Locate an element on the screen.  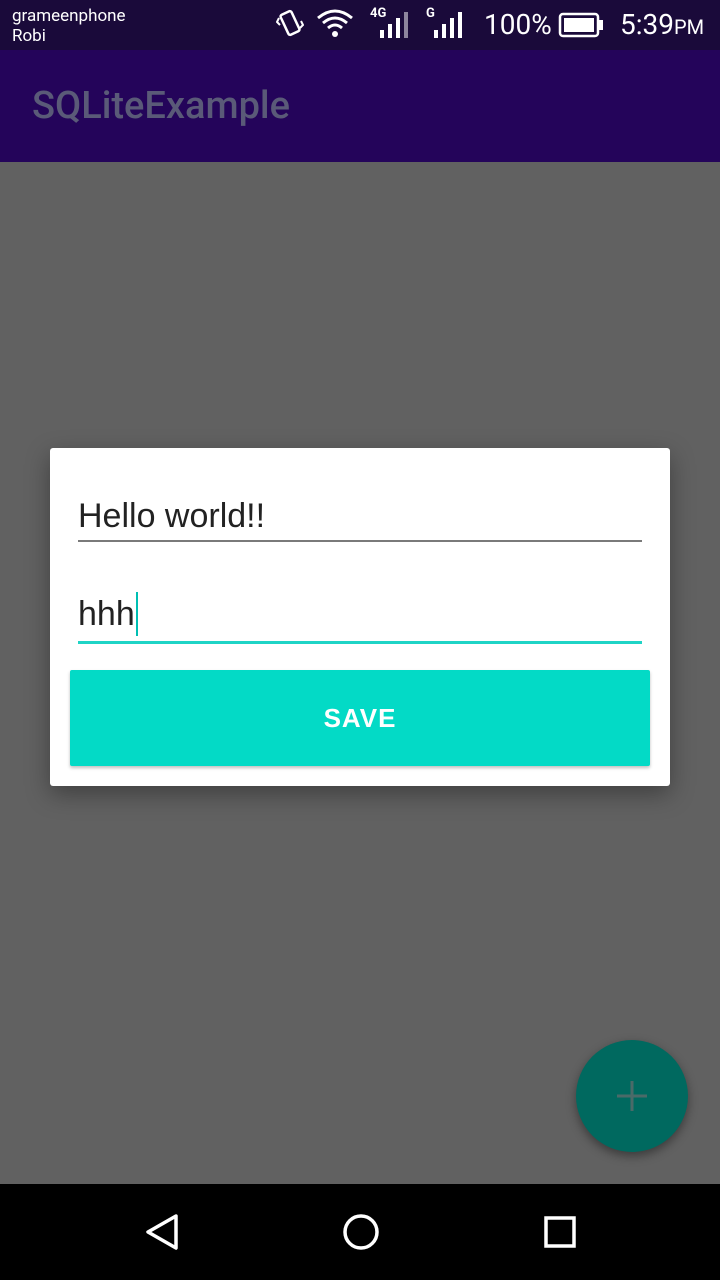
text-field-2: hhh is located at coordinates (360, 614).